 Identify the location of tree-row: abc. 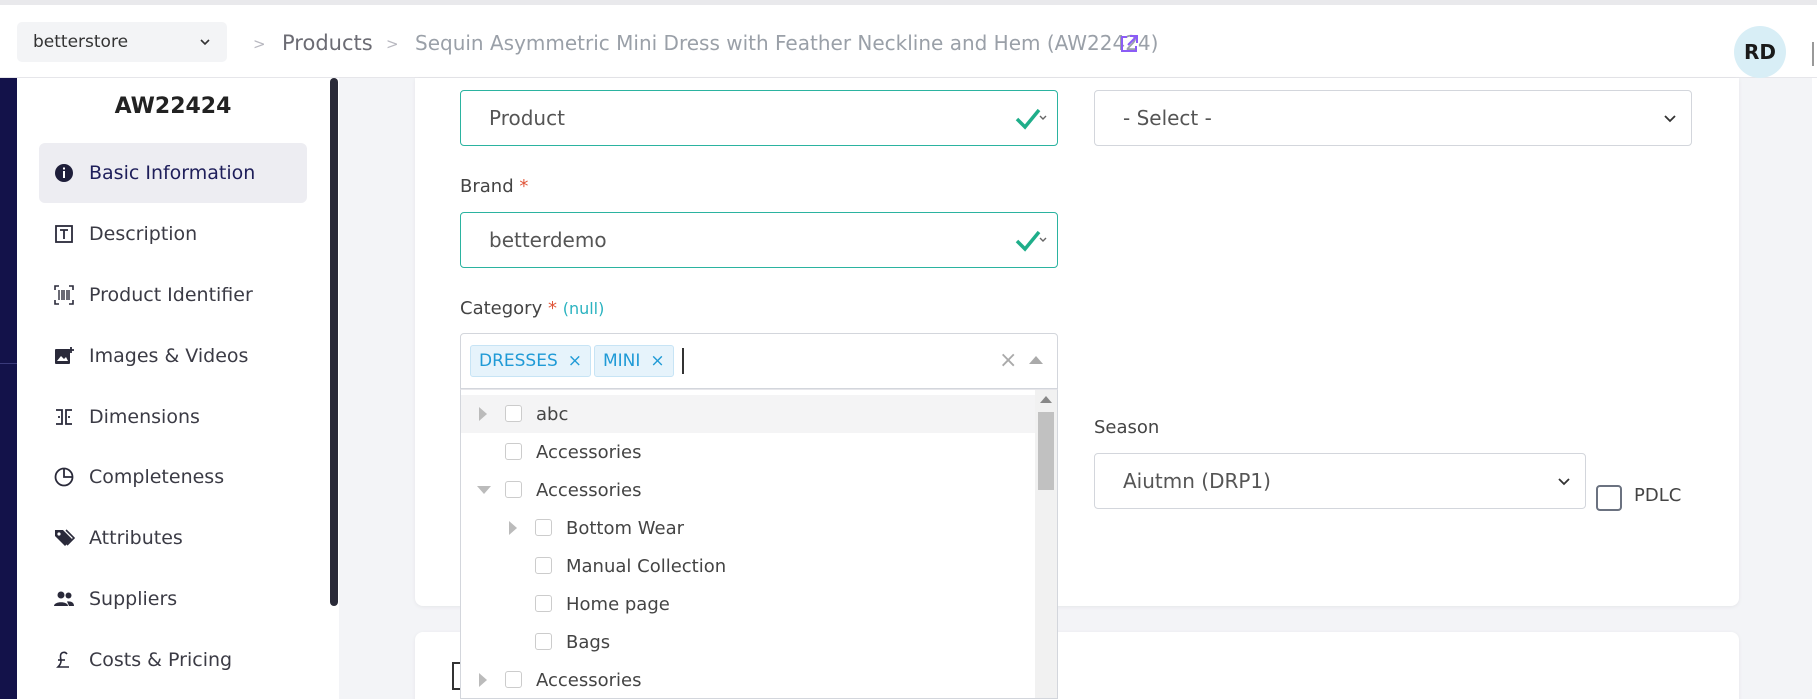
(748, 414).